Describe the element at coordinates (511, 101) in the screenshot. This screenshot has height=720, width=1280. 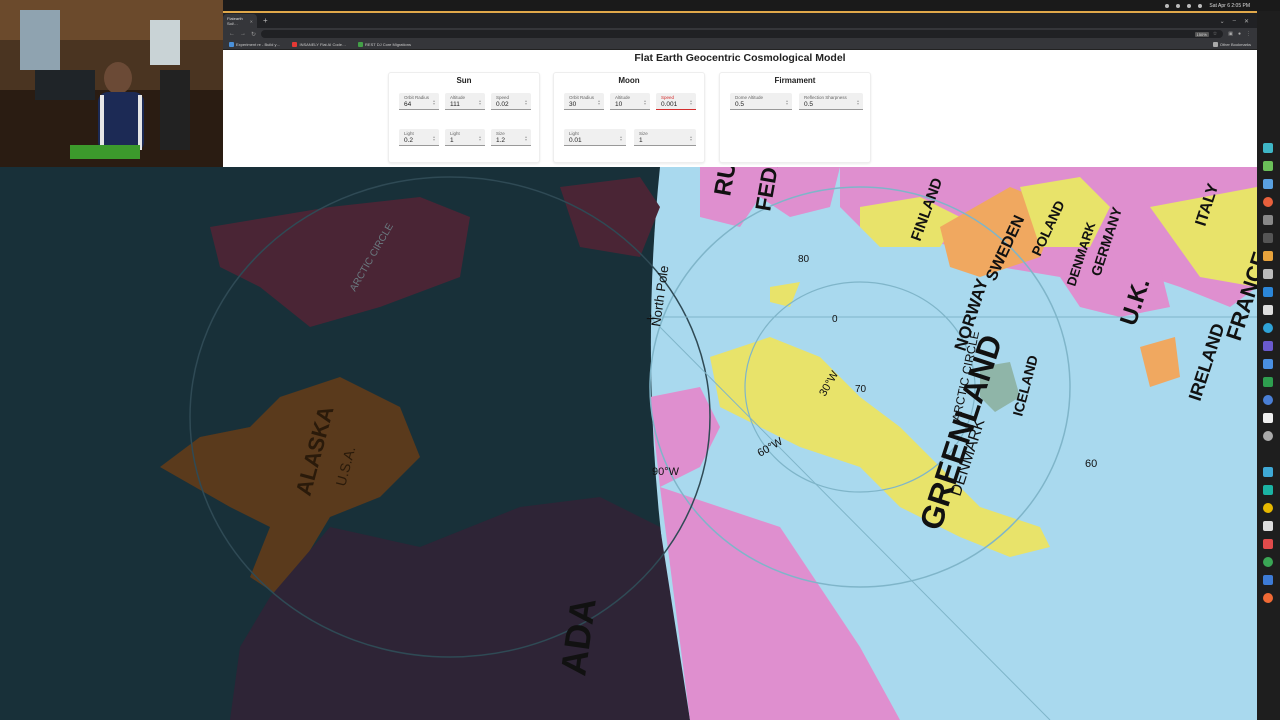
I see `sun-speed-input: Speed 0.02 ▴ ▾` at that location.